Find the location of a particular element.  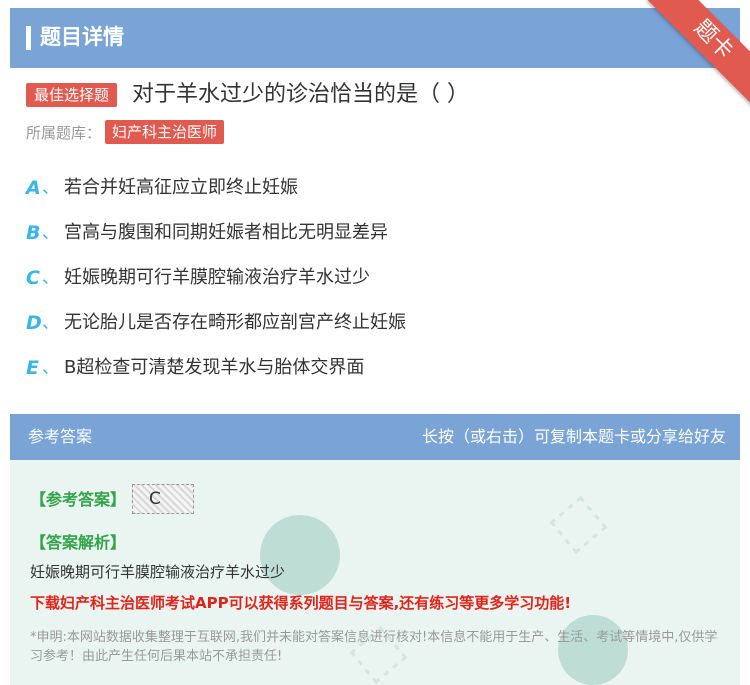

corner-ribbon: 题卡 is located at coordinates (690, 60).